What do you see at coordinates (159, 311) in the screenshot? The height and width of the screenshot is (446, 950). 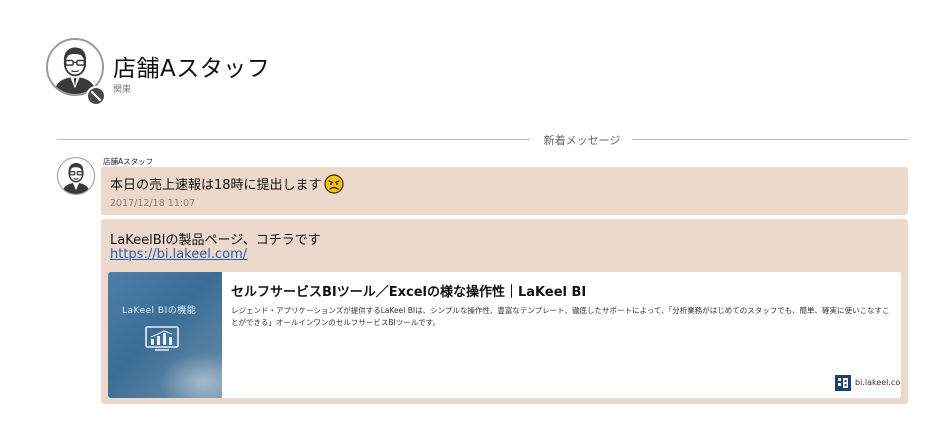 I see `thumbnail-title: LaKeel BIの機能` at bounding box center [159, 311].